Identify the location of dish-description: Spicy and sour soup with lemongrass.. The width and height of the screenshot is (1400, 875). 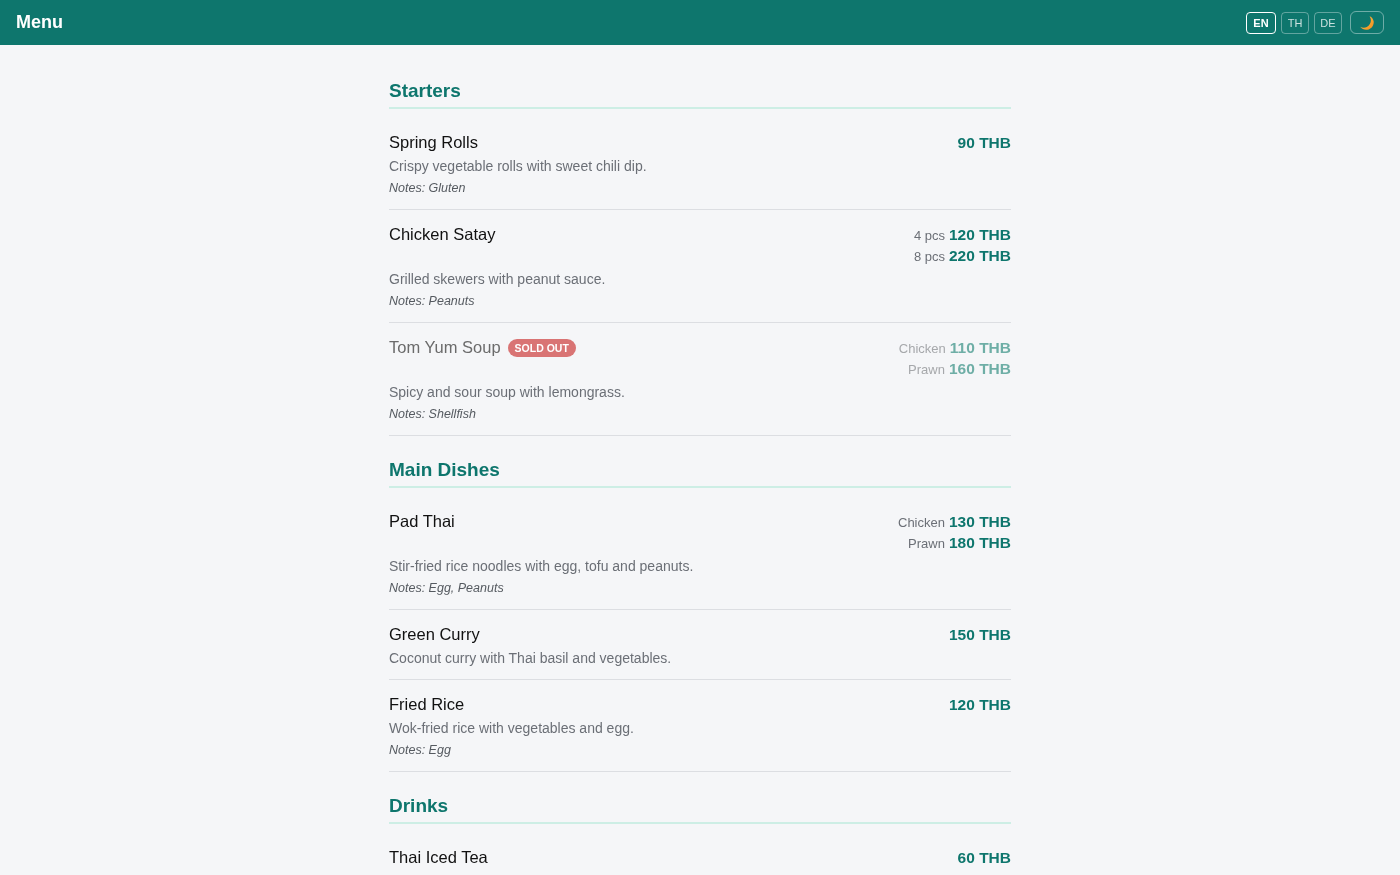
(507, 392).